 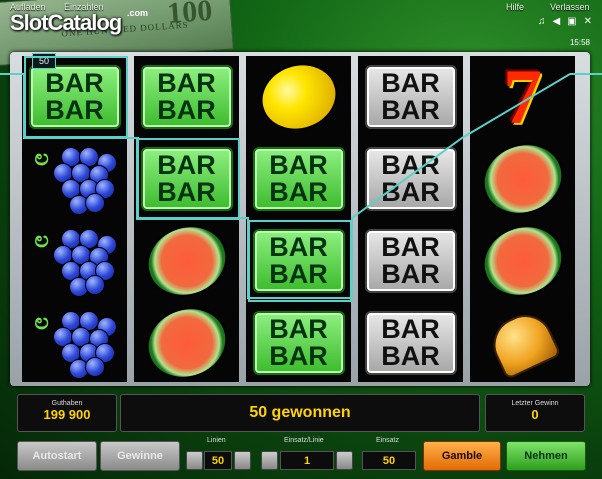 I want to click on reel-3: BAR BAR BAR BAR BAR BAR, so click(x=298, y=218).